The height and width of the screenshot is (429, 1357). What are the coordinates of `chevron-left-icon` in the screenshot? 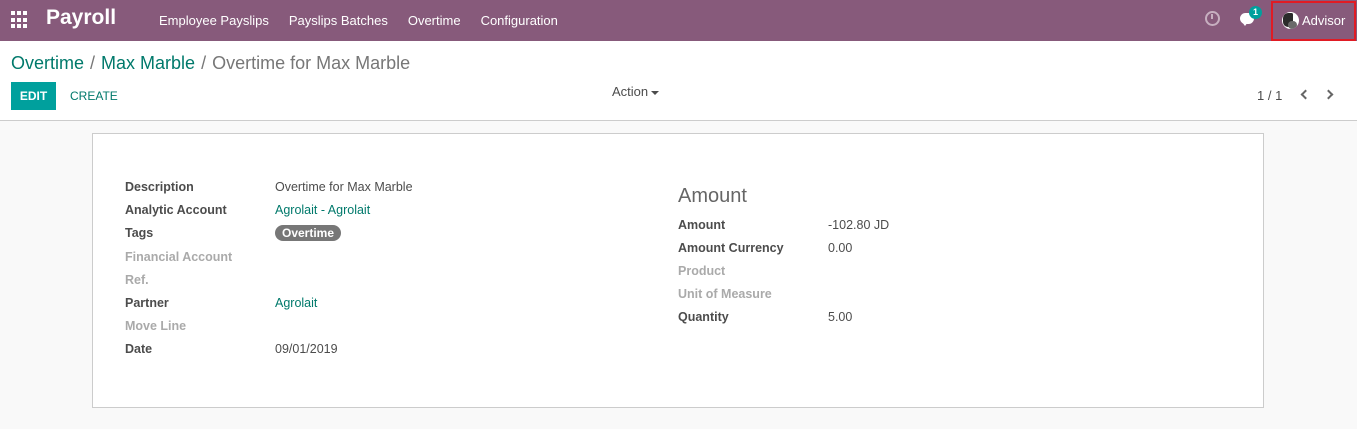 It's located at (1305, 94).